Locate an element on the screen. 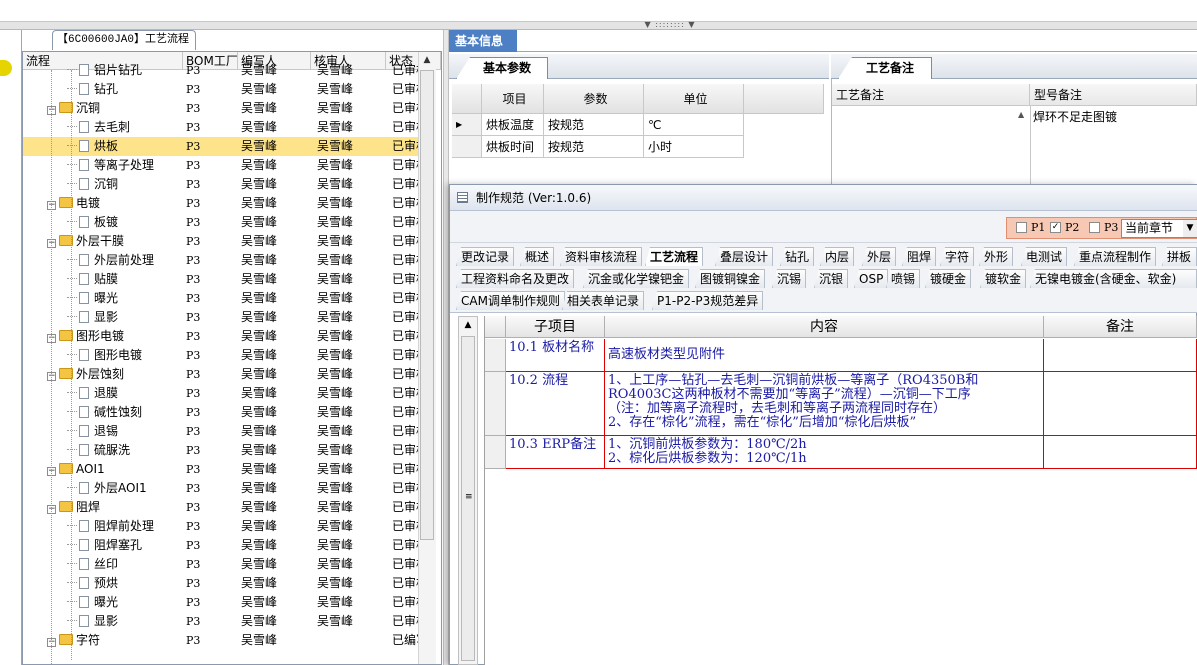 This screenshot has width=1197, height=665. checkbox-p1 is located at coordinates (1021, 227).